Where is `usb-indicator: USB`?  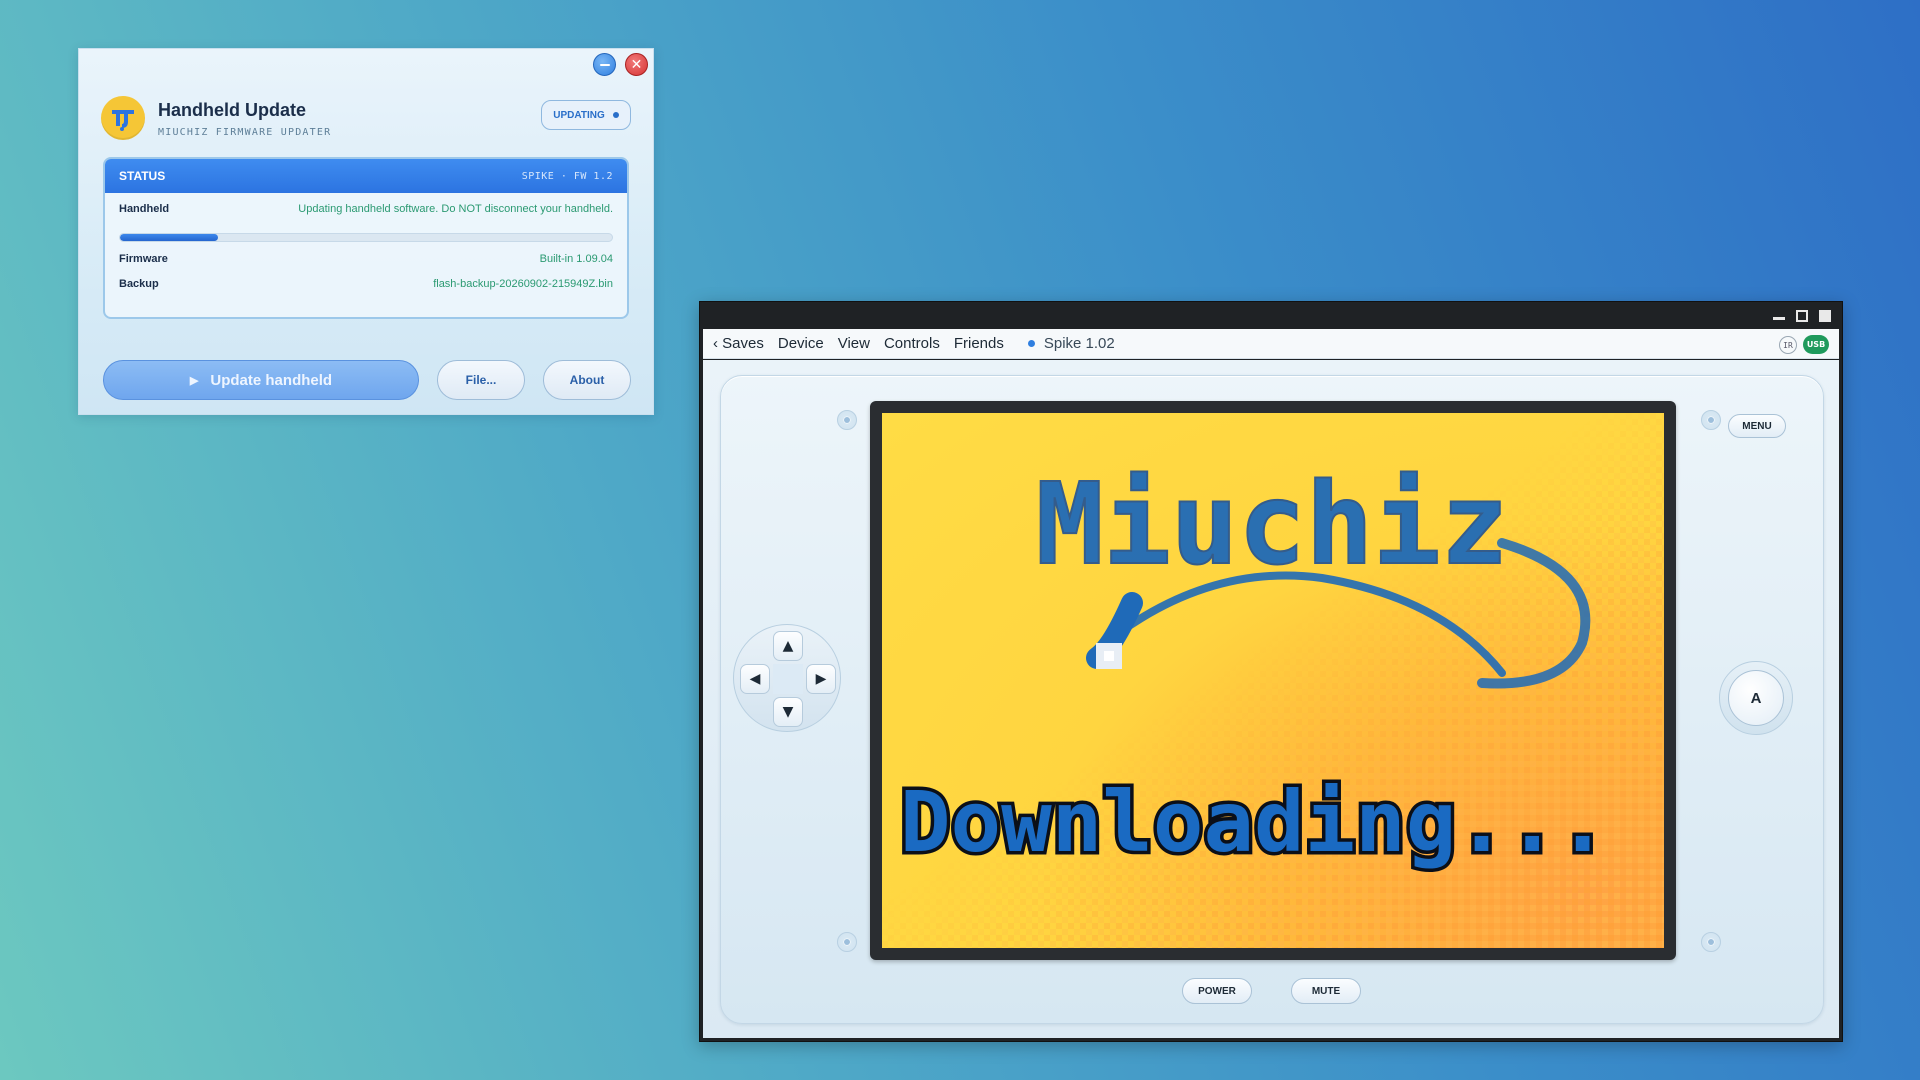
usb-indicator: USB is located at coordinates (1816, 344).